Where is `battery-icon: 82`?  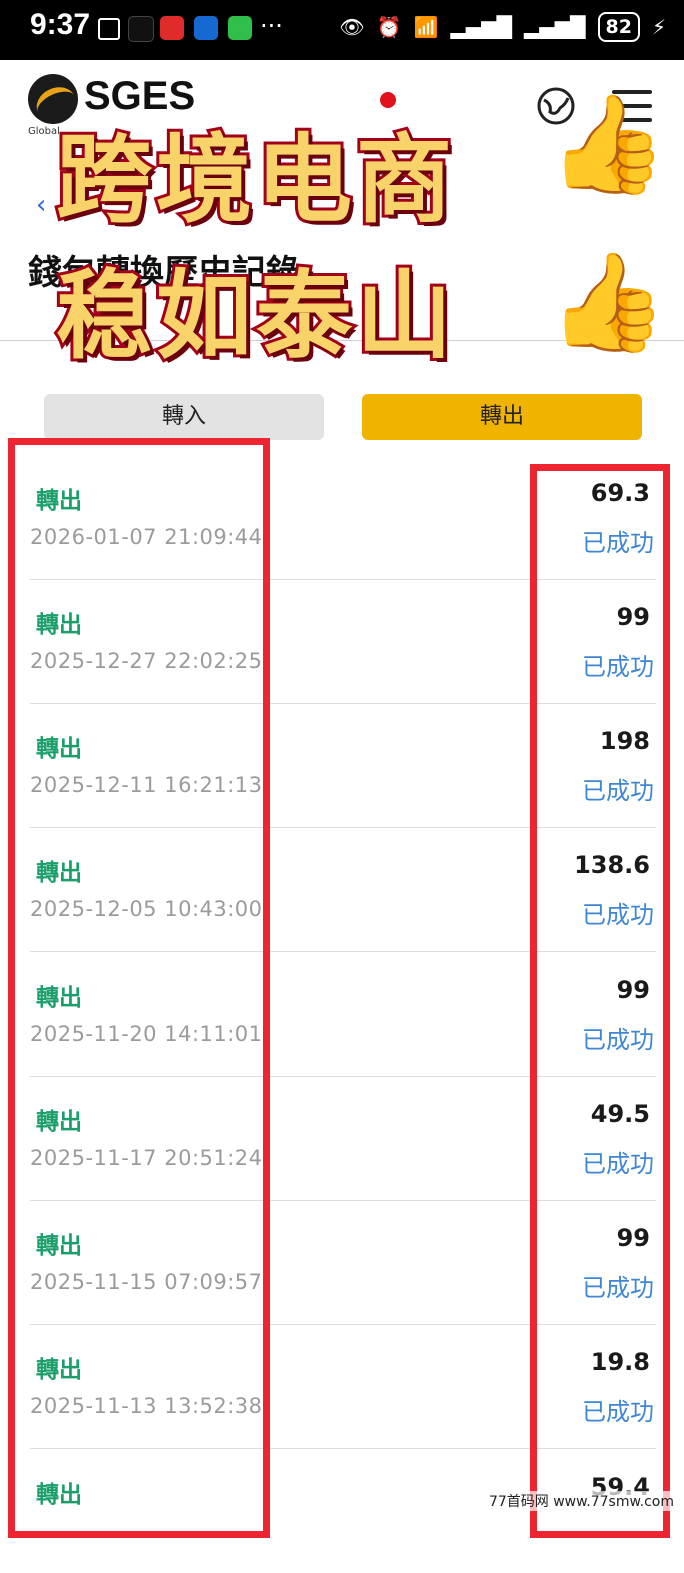
battery-icon: 82 is located at coordinates (618, 27).